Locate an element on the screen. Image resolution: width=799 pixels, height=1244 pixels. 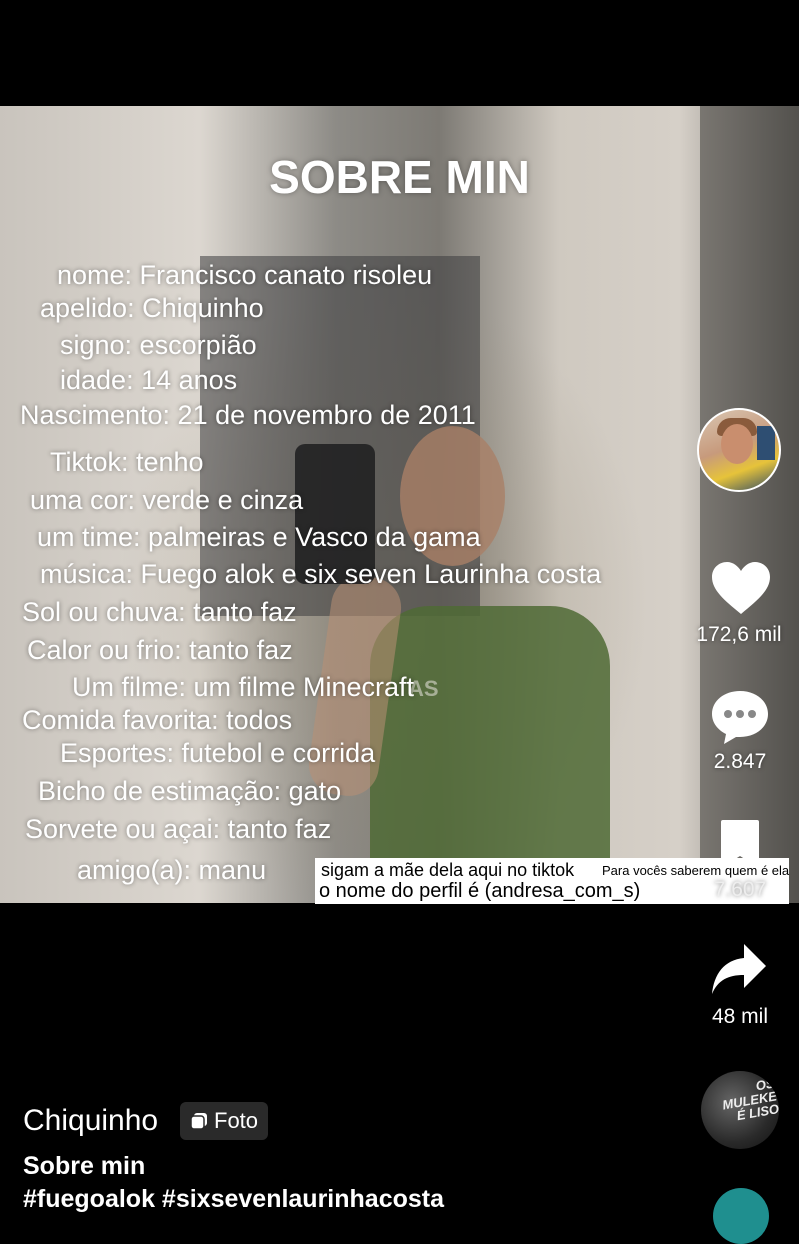
creator-avatar is located at coordinates (739, 450).